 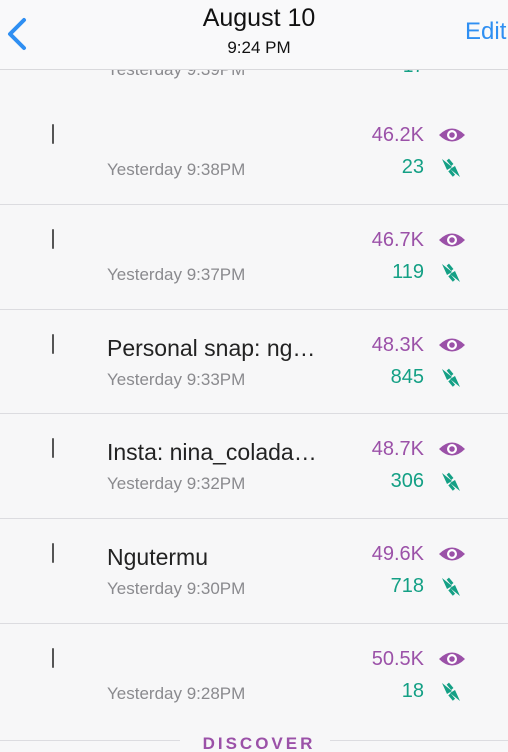 I want to click on view-count: 48.7K, so click(x=397, y=449).